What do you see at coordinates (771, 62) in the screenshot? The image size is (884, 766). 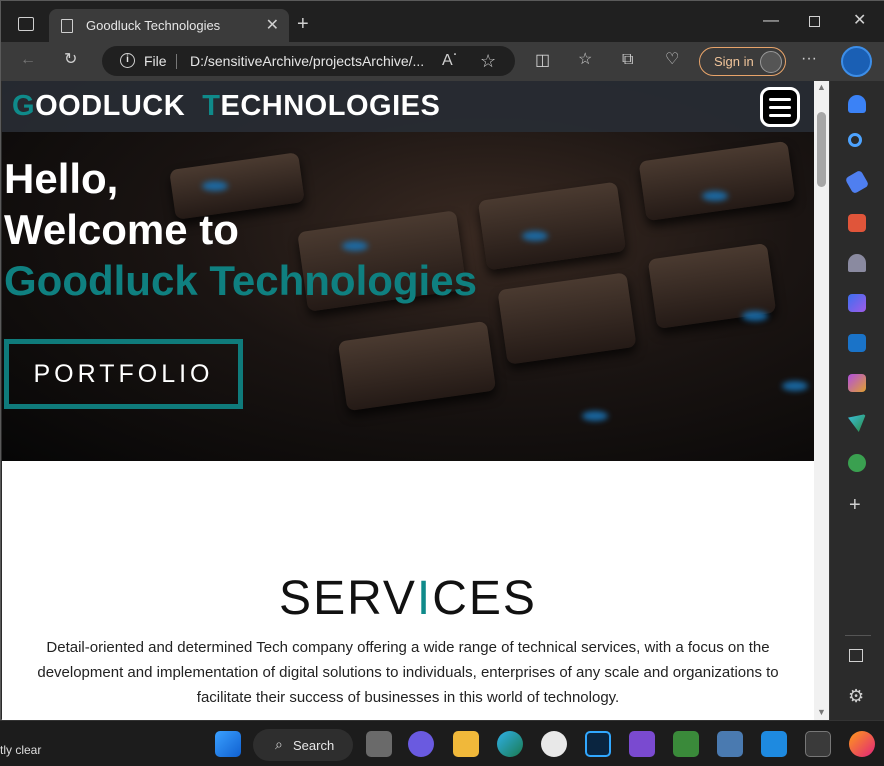 I see `avatar` at bounding box center [771, 62].